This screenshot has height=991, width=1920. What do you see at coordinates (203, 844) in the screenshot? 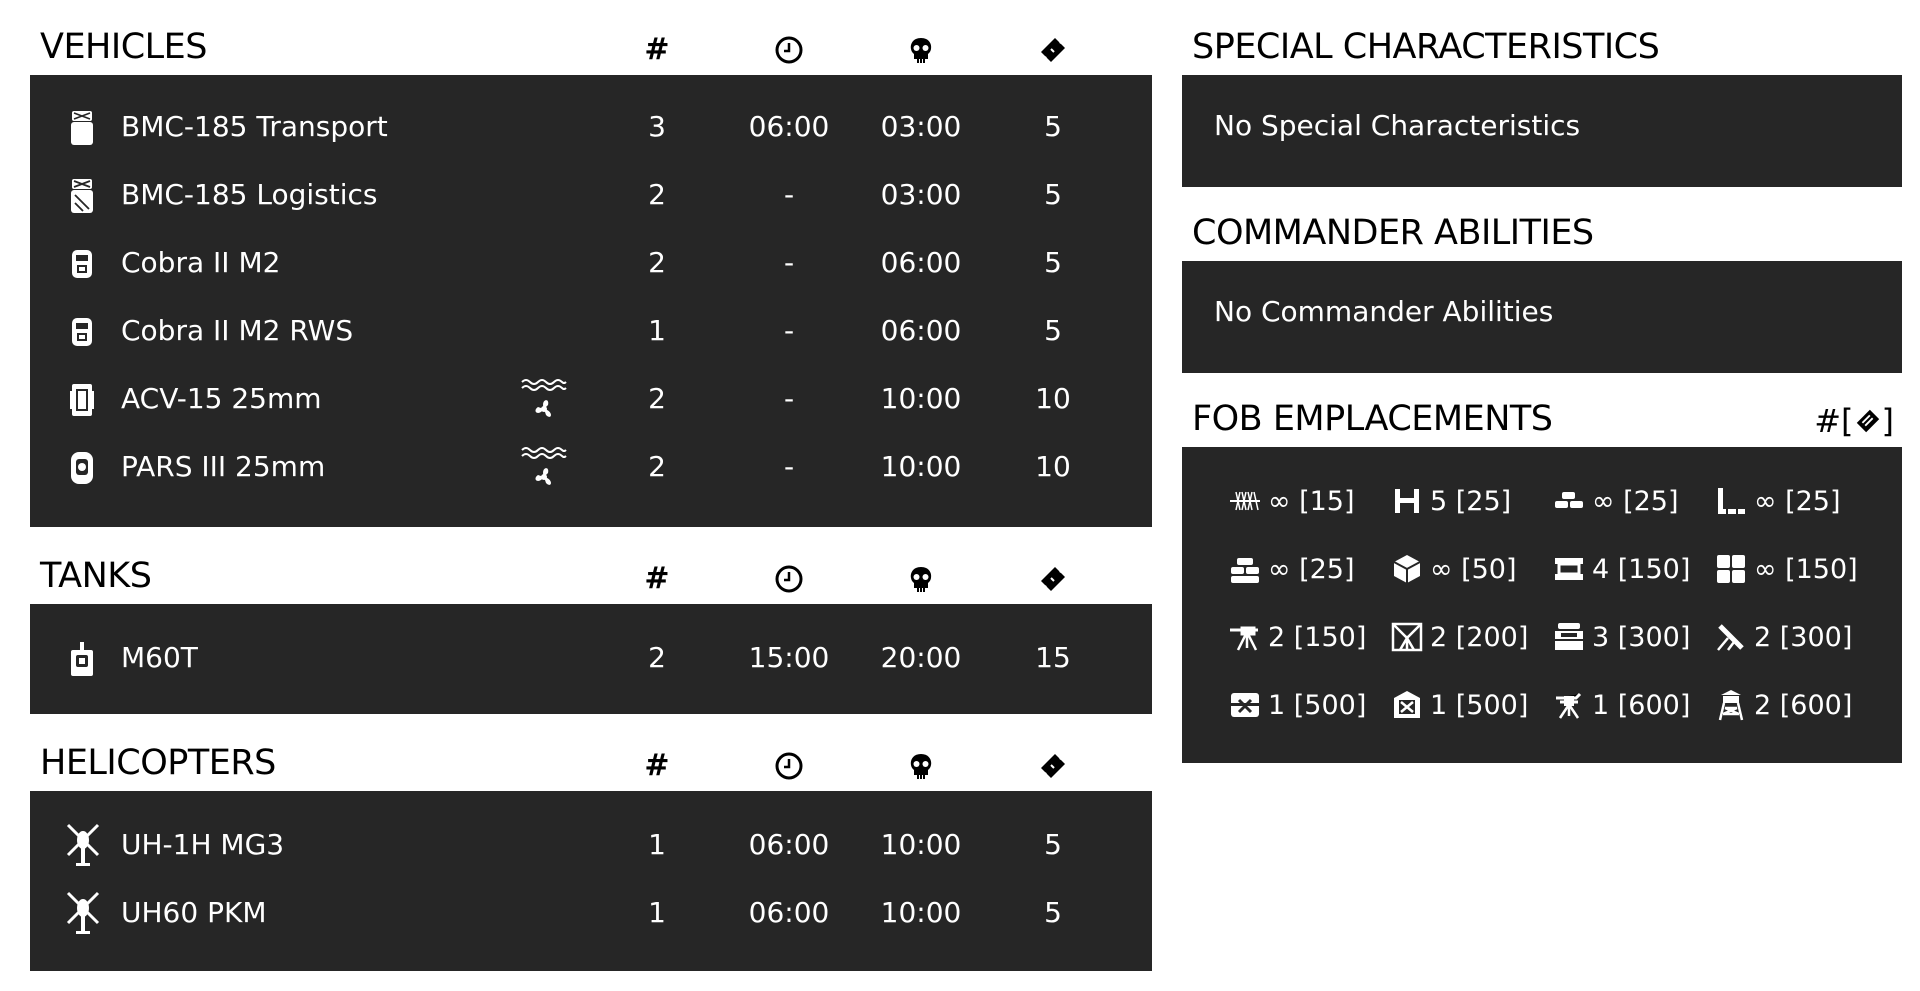
I see `unit-name: UH-1H MG3` at bounding box center [203, 844].